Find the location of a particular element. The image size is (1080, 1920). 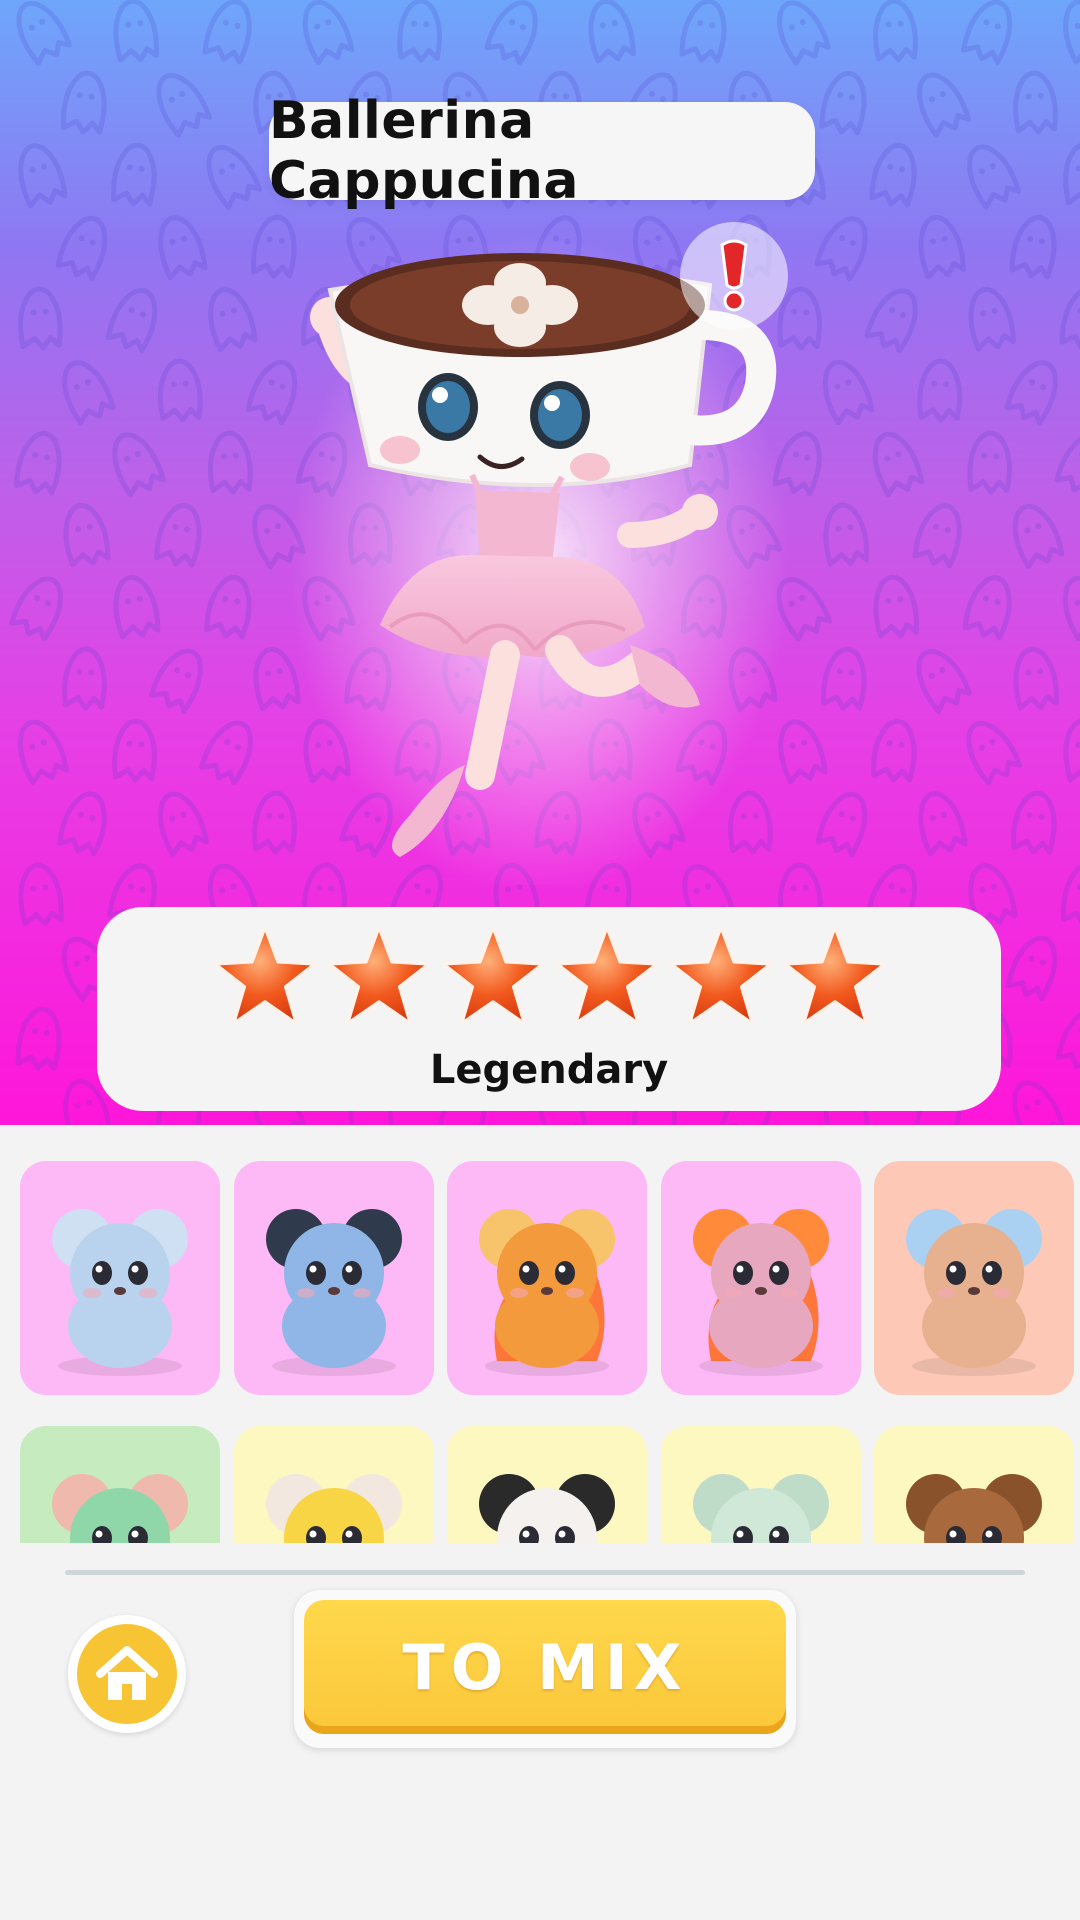

collection-tile-ice-fox is located at coordinates (974, 1278).